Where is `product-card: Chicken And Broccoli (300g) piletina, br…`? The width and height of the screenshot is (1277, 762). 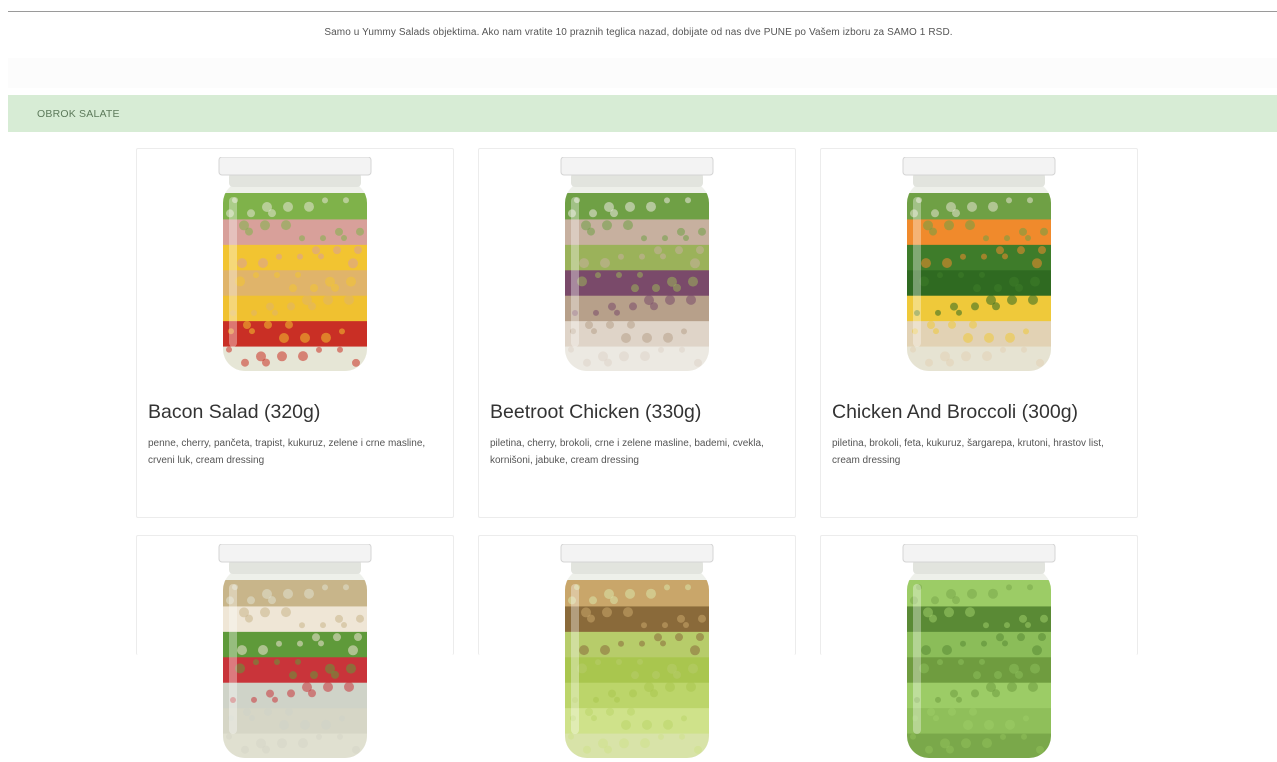
product-card: Chicken And Broccoli (300g) piletina, br… is located at coordinates (979, 333).